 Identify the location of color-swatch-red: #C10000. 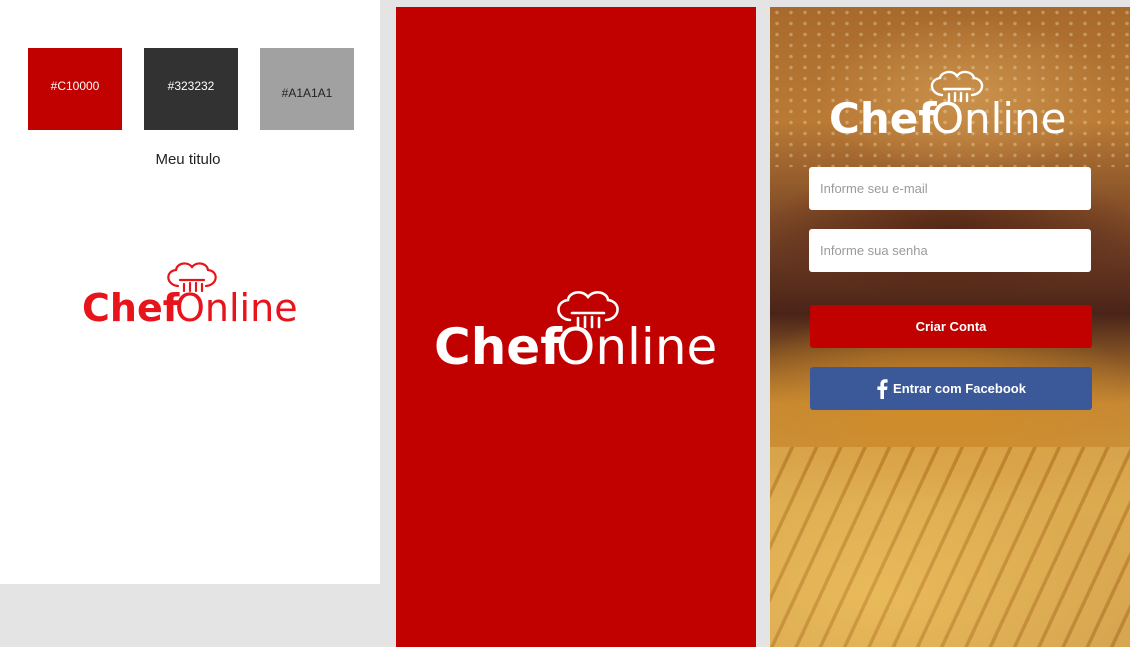
(75, 89).